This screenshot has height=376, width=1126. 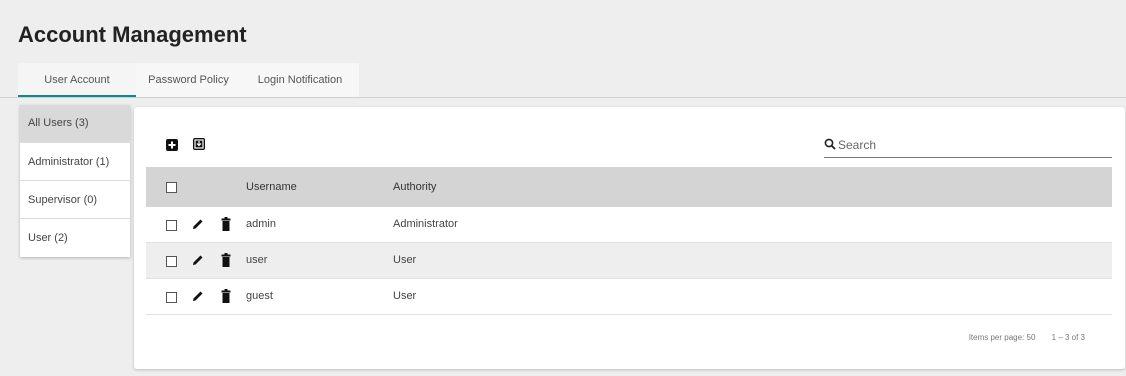 I want to click on pagination: Items per page: 50 1 – 3 of 3, so click(x=1027, y=337).